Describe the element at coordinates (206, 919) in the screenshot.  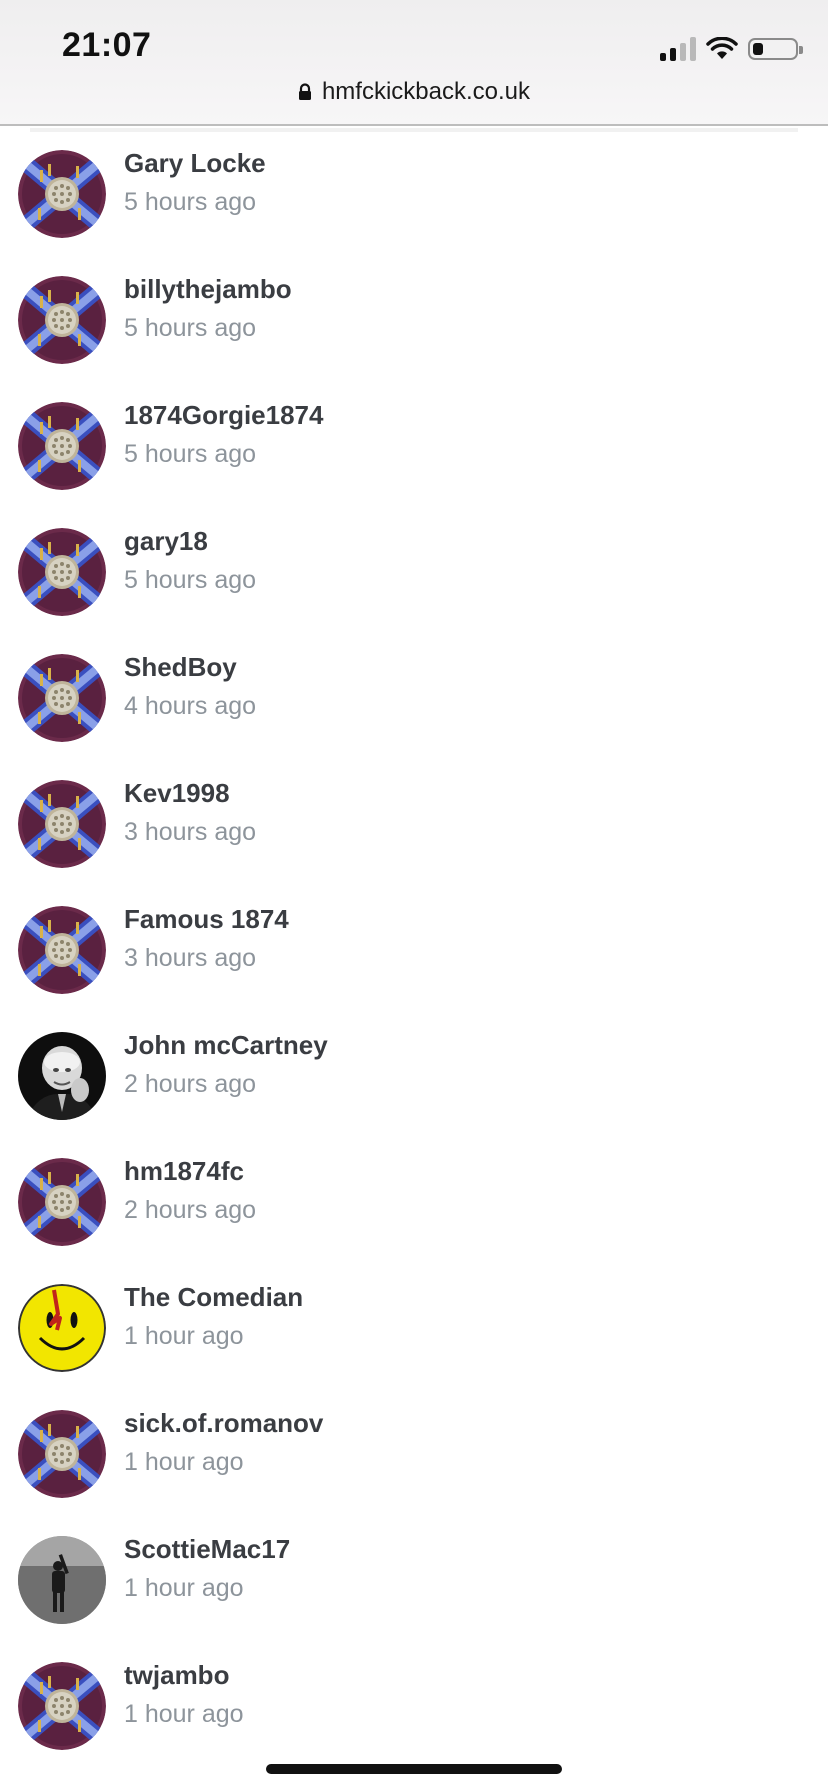
I see `member-name: Famous 1874` at that location.